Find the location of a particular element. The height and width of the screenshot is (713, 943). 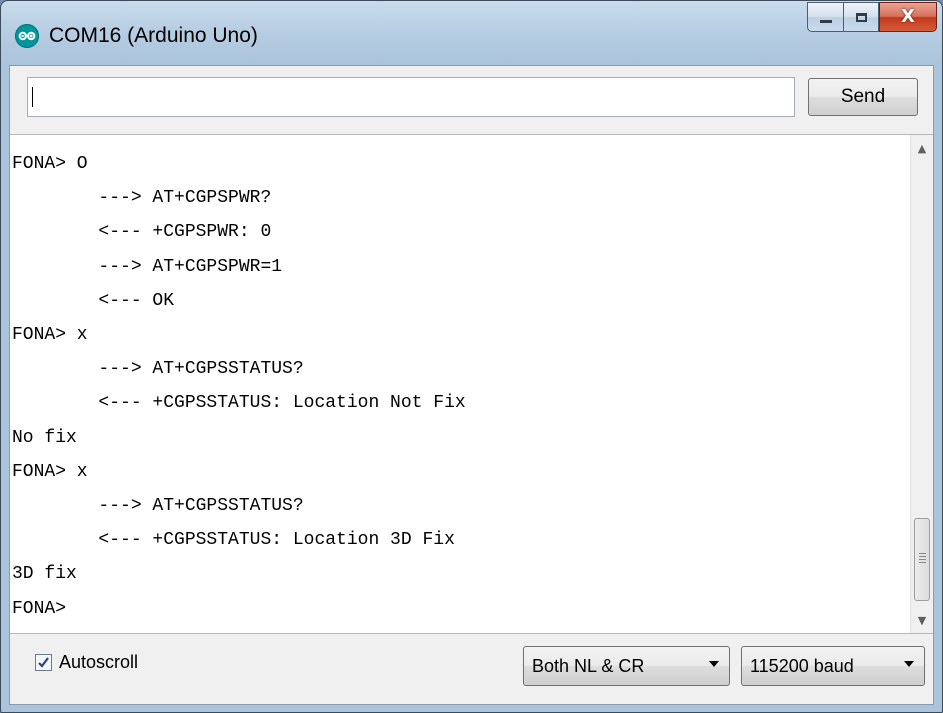

close-button: X is located at coordinates (908, 17).